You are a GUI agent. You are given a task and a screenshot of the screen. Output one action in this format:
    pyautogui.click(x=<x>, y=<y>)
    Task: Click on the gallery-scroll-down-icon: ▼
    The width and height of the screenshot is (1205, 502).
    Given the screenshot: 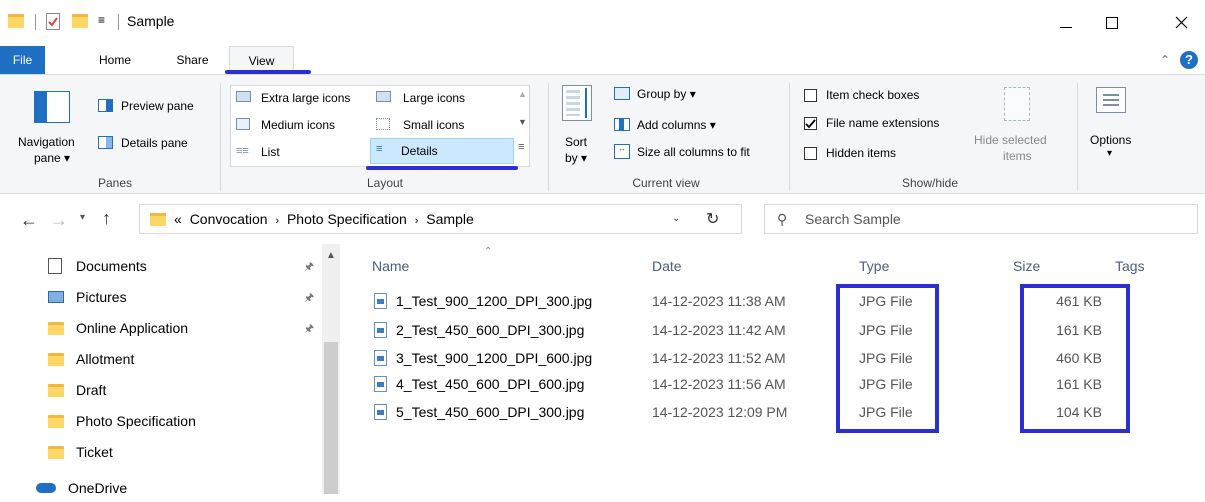 What is the action you would take?
    pyautogui.click(x=522, y=122)
    